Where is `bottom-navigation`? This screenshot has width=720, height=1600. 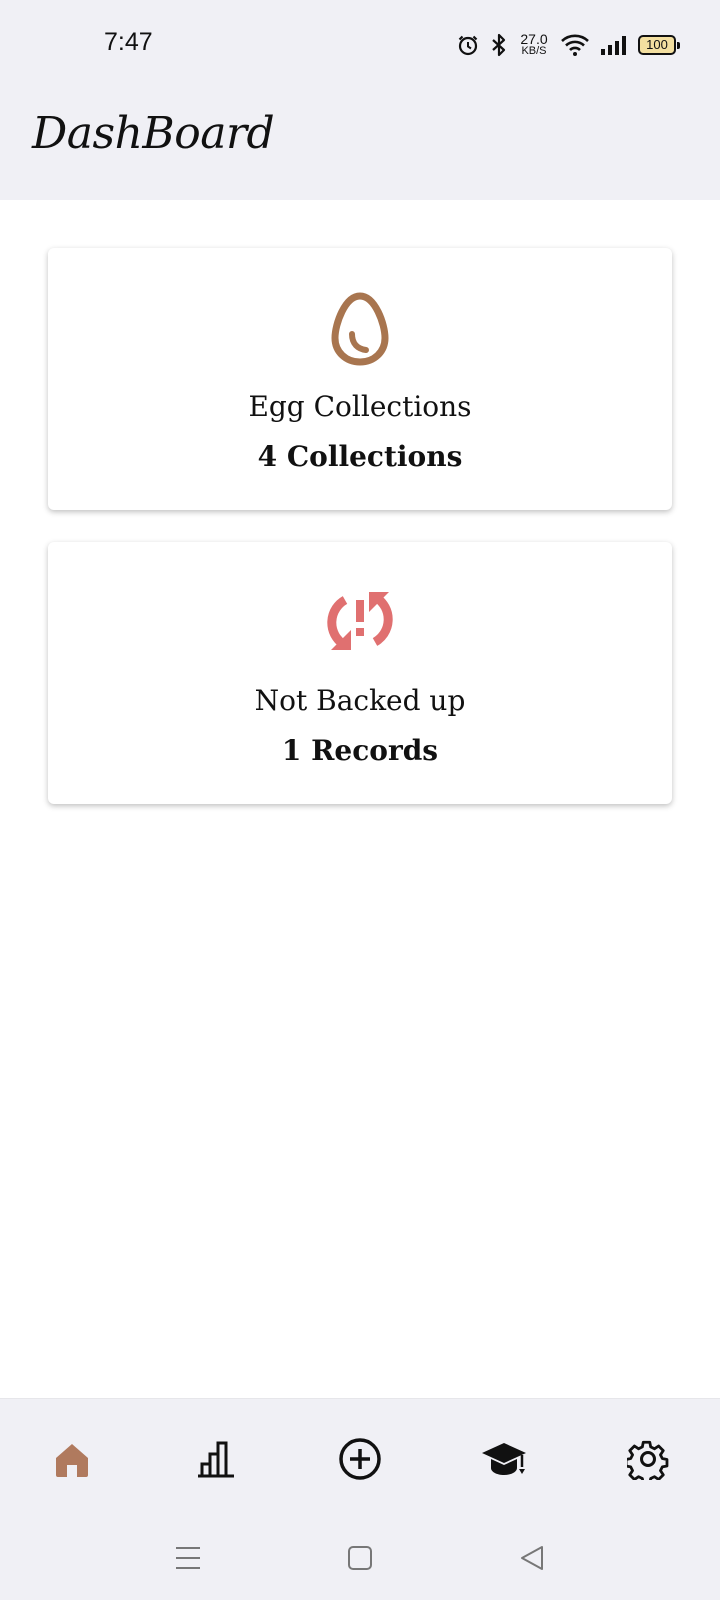 bottom-navigation is located at coordinates (360, 1457).